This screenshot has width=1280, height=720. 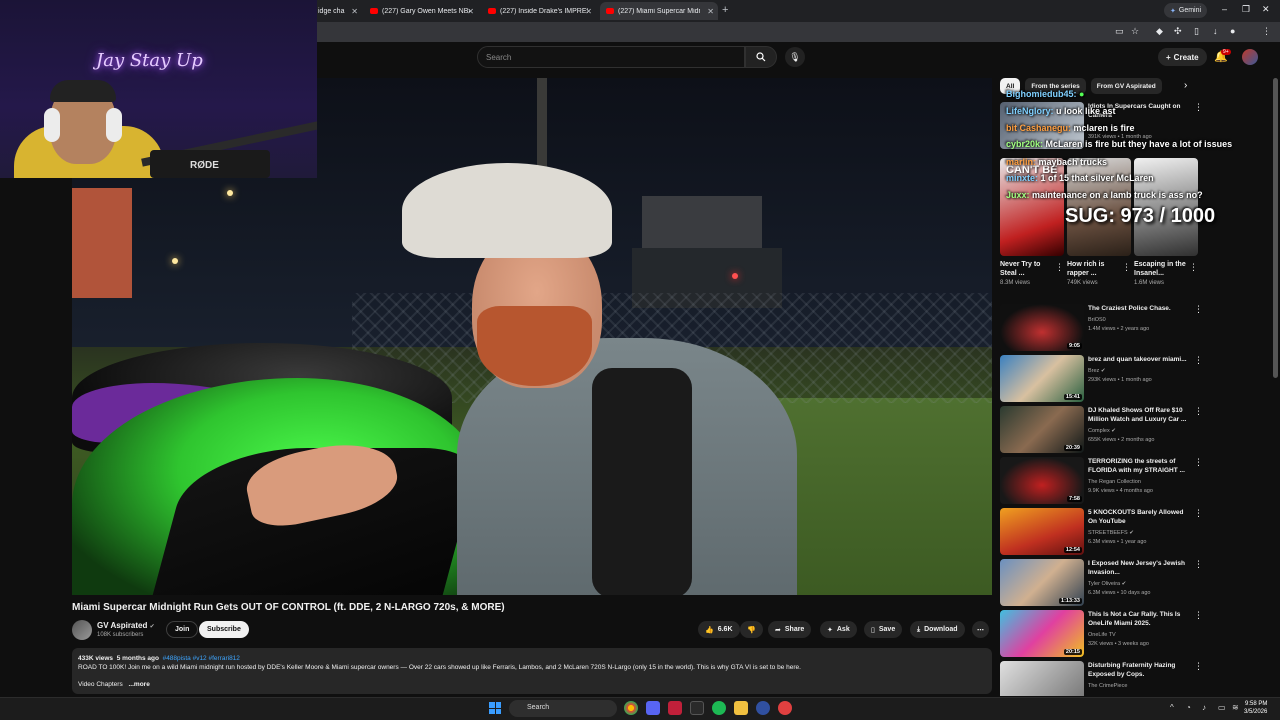 What do you see at coordinates (1224, 9) in the screenshot?
I see `minimize-icon: –` at bounding box center [1224, 9].